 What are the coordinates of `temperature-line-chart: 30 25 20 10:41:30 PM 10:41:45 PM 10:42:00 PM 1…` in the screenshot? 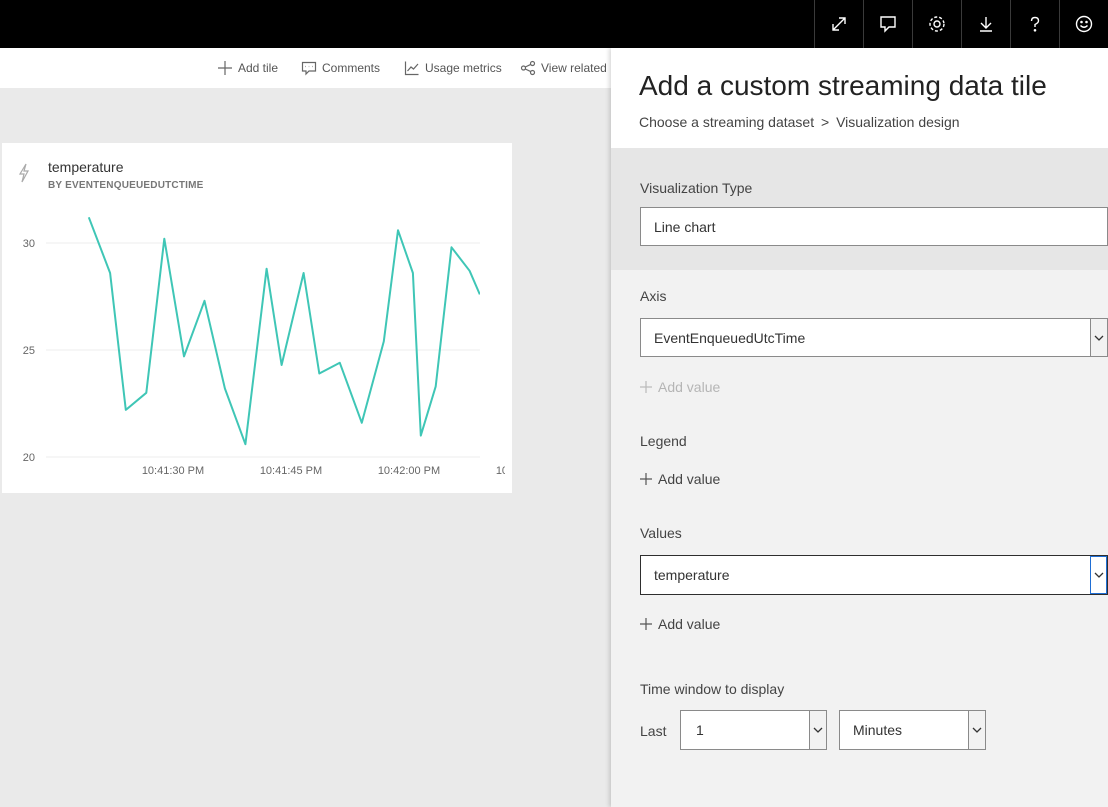 It's located at (267, 346).